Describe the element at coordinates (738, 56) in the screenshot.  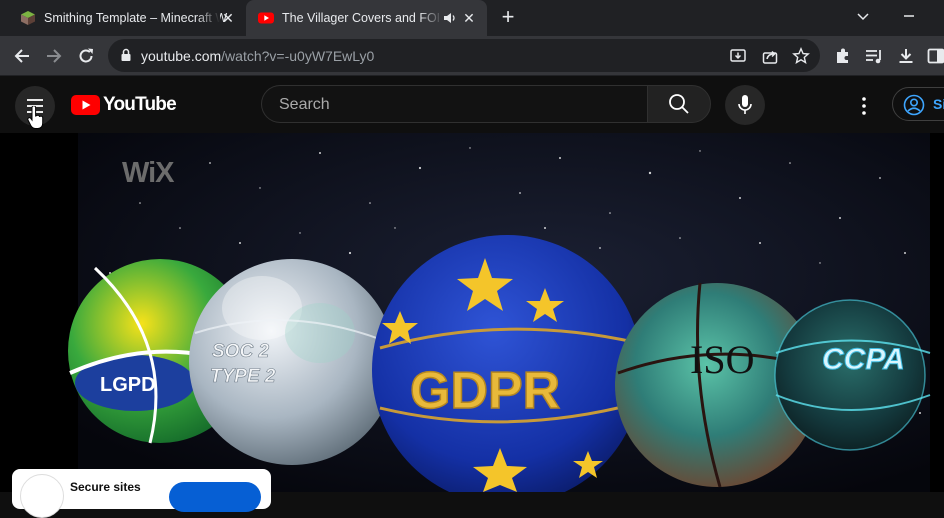
I see `install-app-icon` at that location.